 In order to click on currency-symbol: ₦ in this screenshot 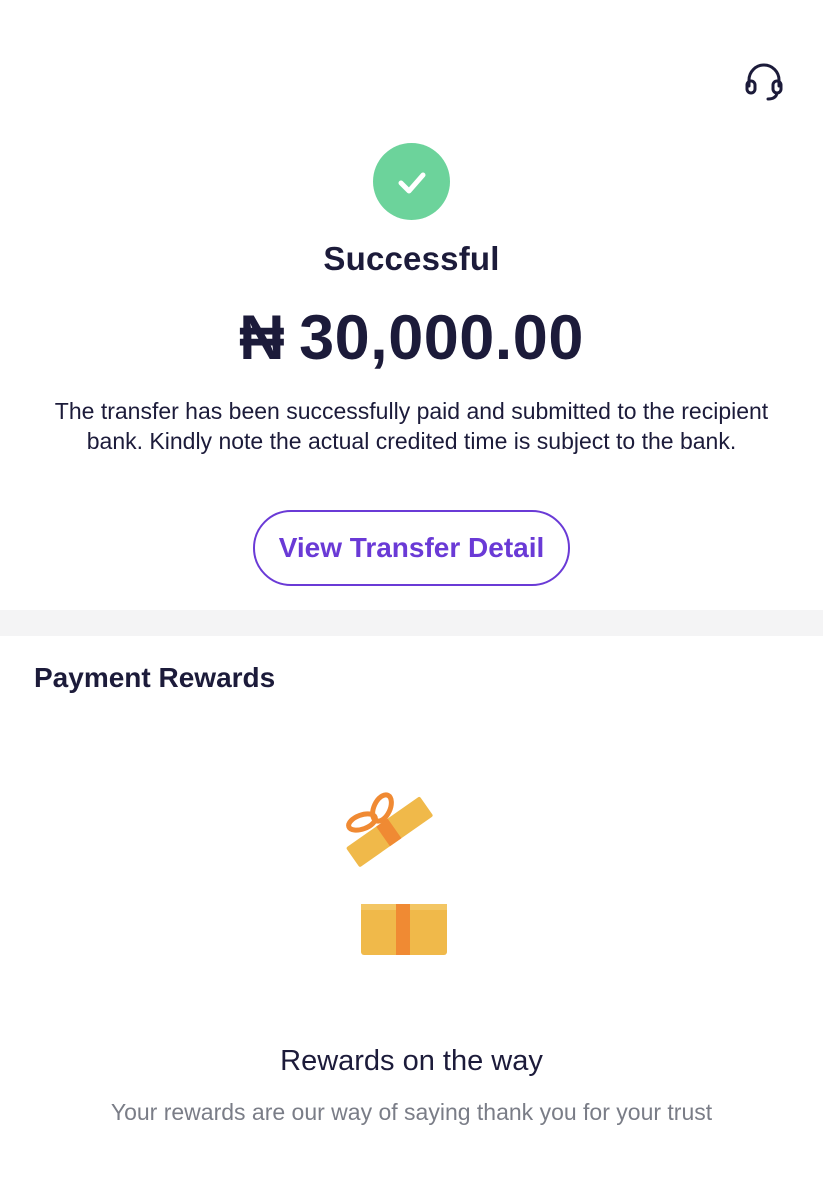, I will do `click(262, 338)`.